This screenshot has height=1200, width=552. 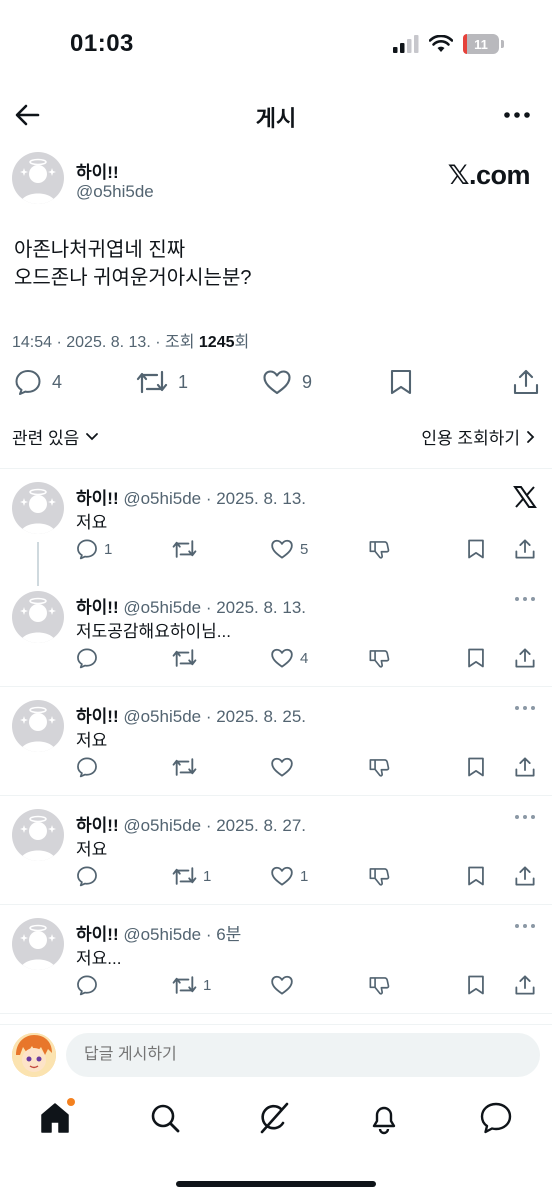 I want to click on page-title: 게시, so click(x=276, y=118).